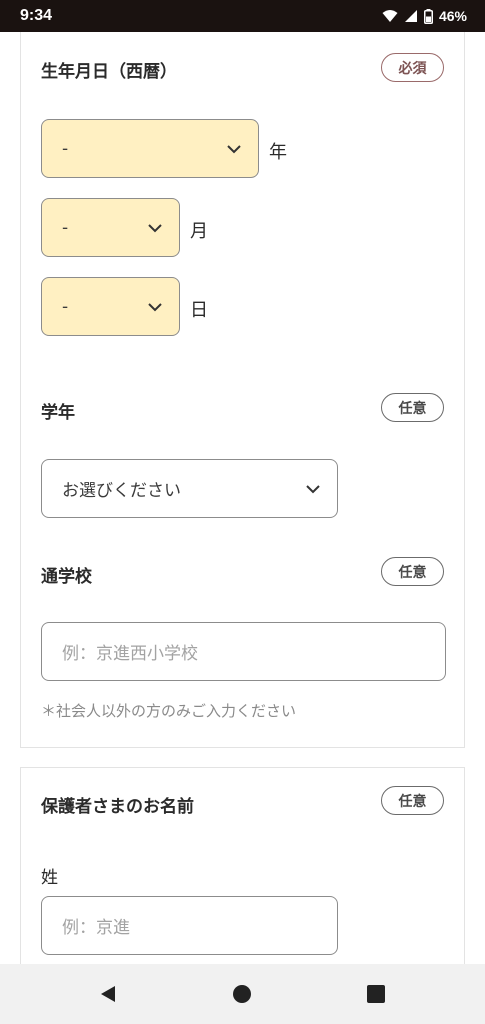 This screenshot has width=485, height=1024. What do you see at coordinates (36, 15) in the screenshot?
I see `status-time: 9:34` at bounding box center [36, 15].